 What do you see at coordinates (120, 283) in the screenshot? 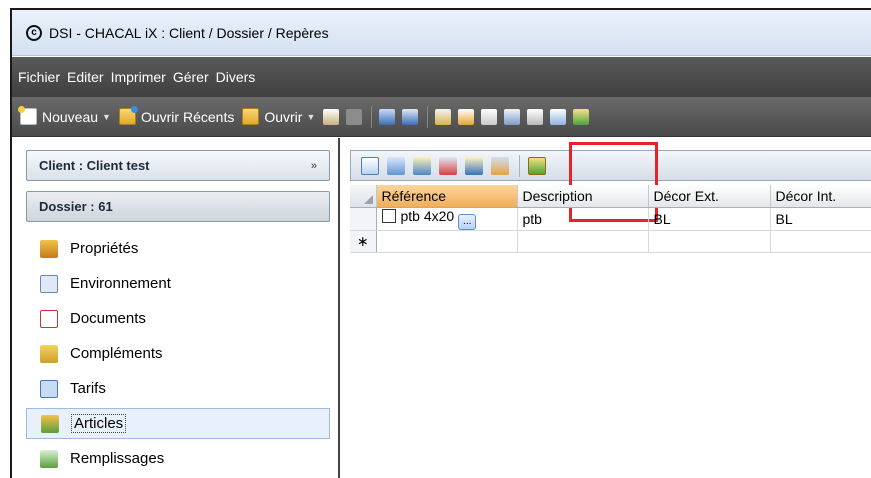
I see `nav-item-label: Environnement` at bounding box center [120, 283].